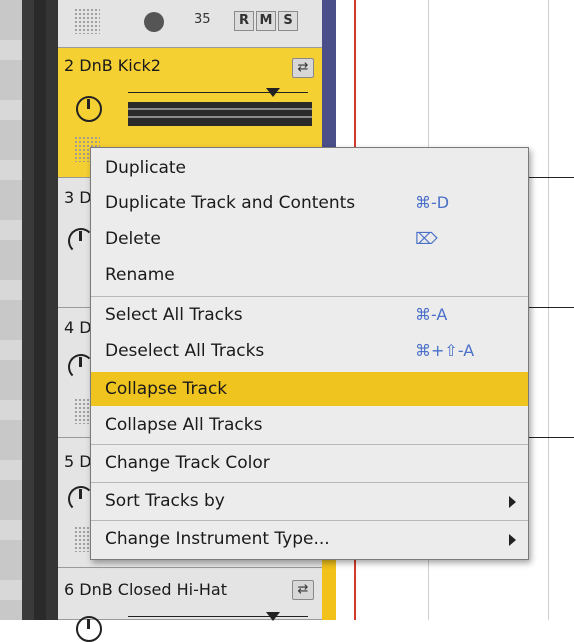 The width and height of the screenshot is (574, 642). I want to click on menu-item-sort-tracks-by: Sort Tracks by, so click(309, 501).